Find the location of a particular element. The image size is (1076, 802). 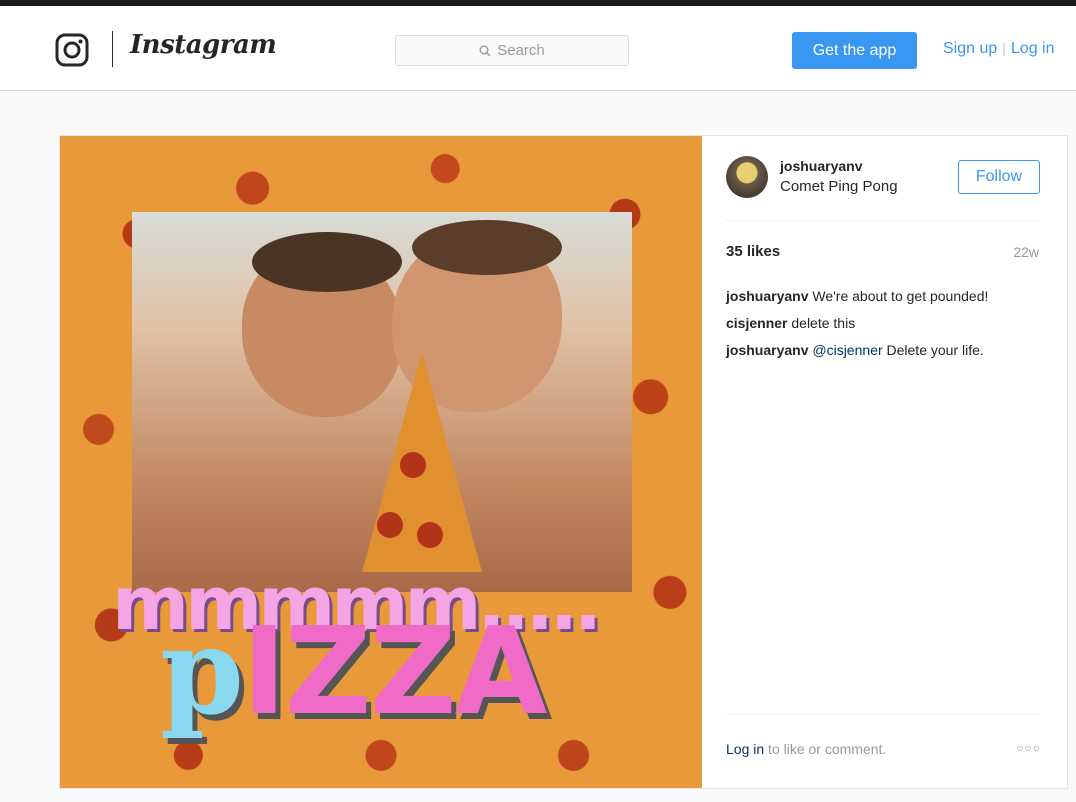

sign-up-link: Sign up is located at coordinates (970, 48).